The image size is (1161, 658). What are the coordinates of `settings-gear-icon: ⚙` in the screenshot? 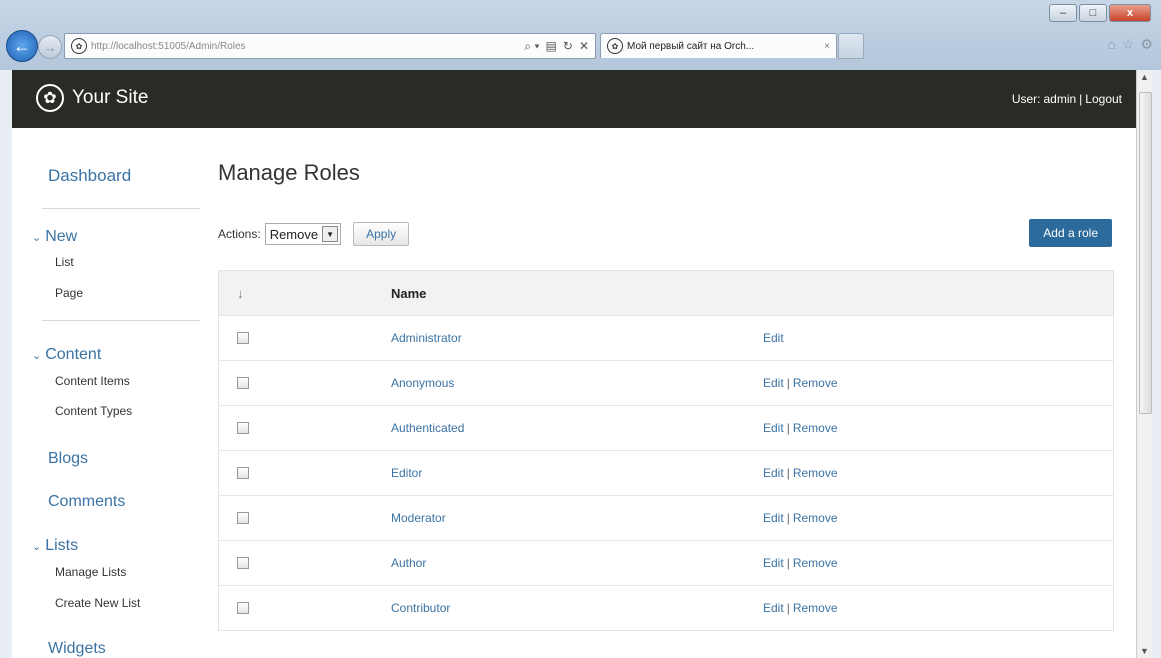 It's located at (1146, 44).